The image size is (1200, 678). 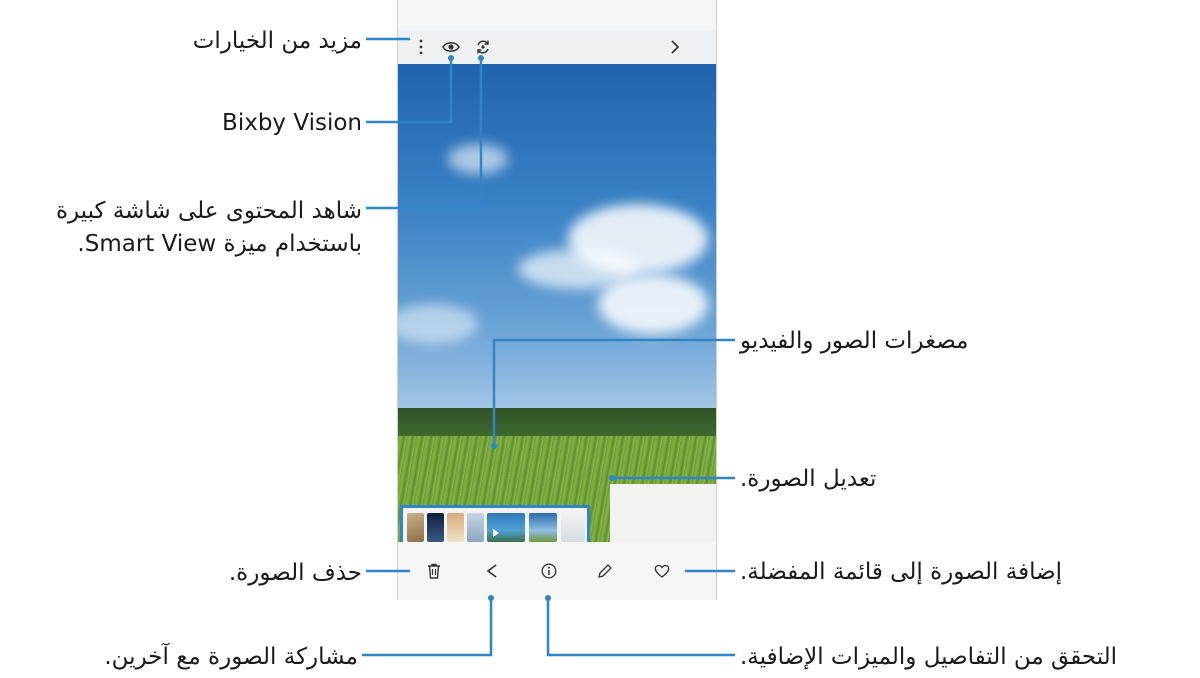 What do you see at coordinates (929, 657) in the screenshot?
I see `details-label: التحقق من التفاصيل والميزات الإضافية.` at bounding box center [929, 657].